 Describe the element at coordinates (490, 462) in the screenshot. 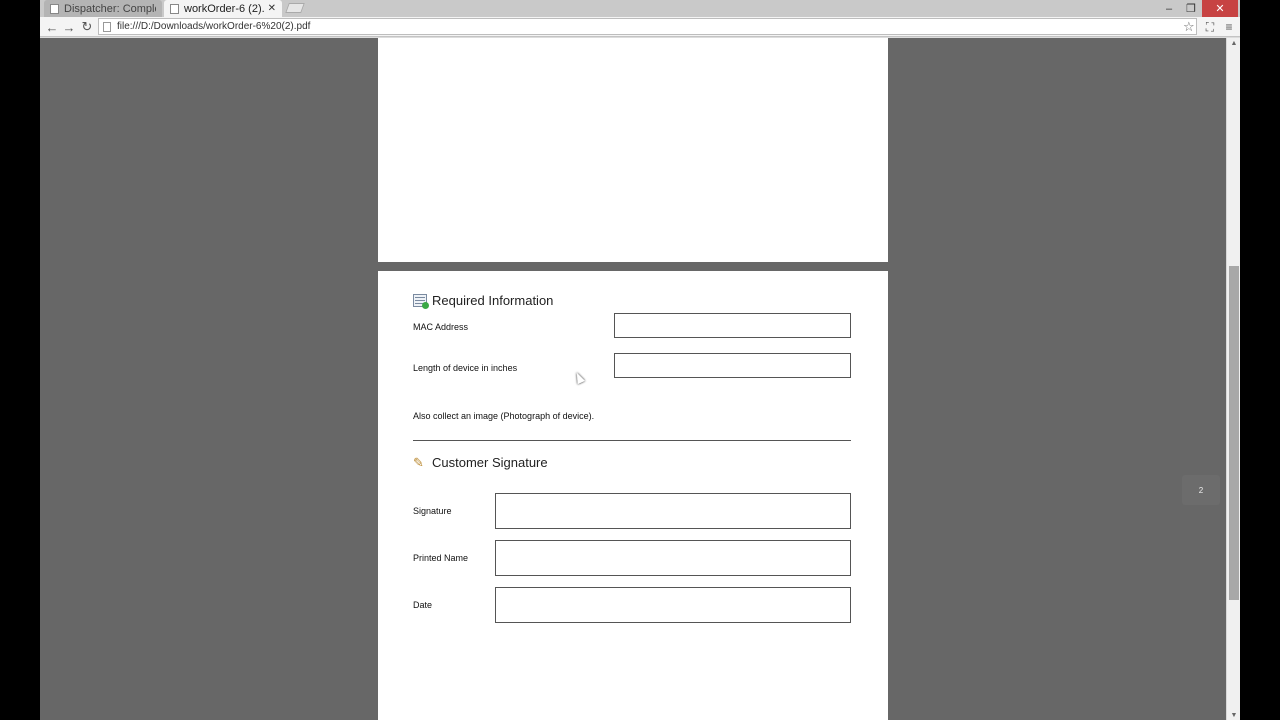

I see `section-title: Customer Signature` at that location.